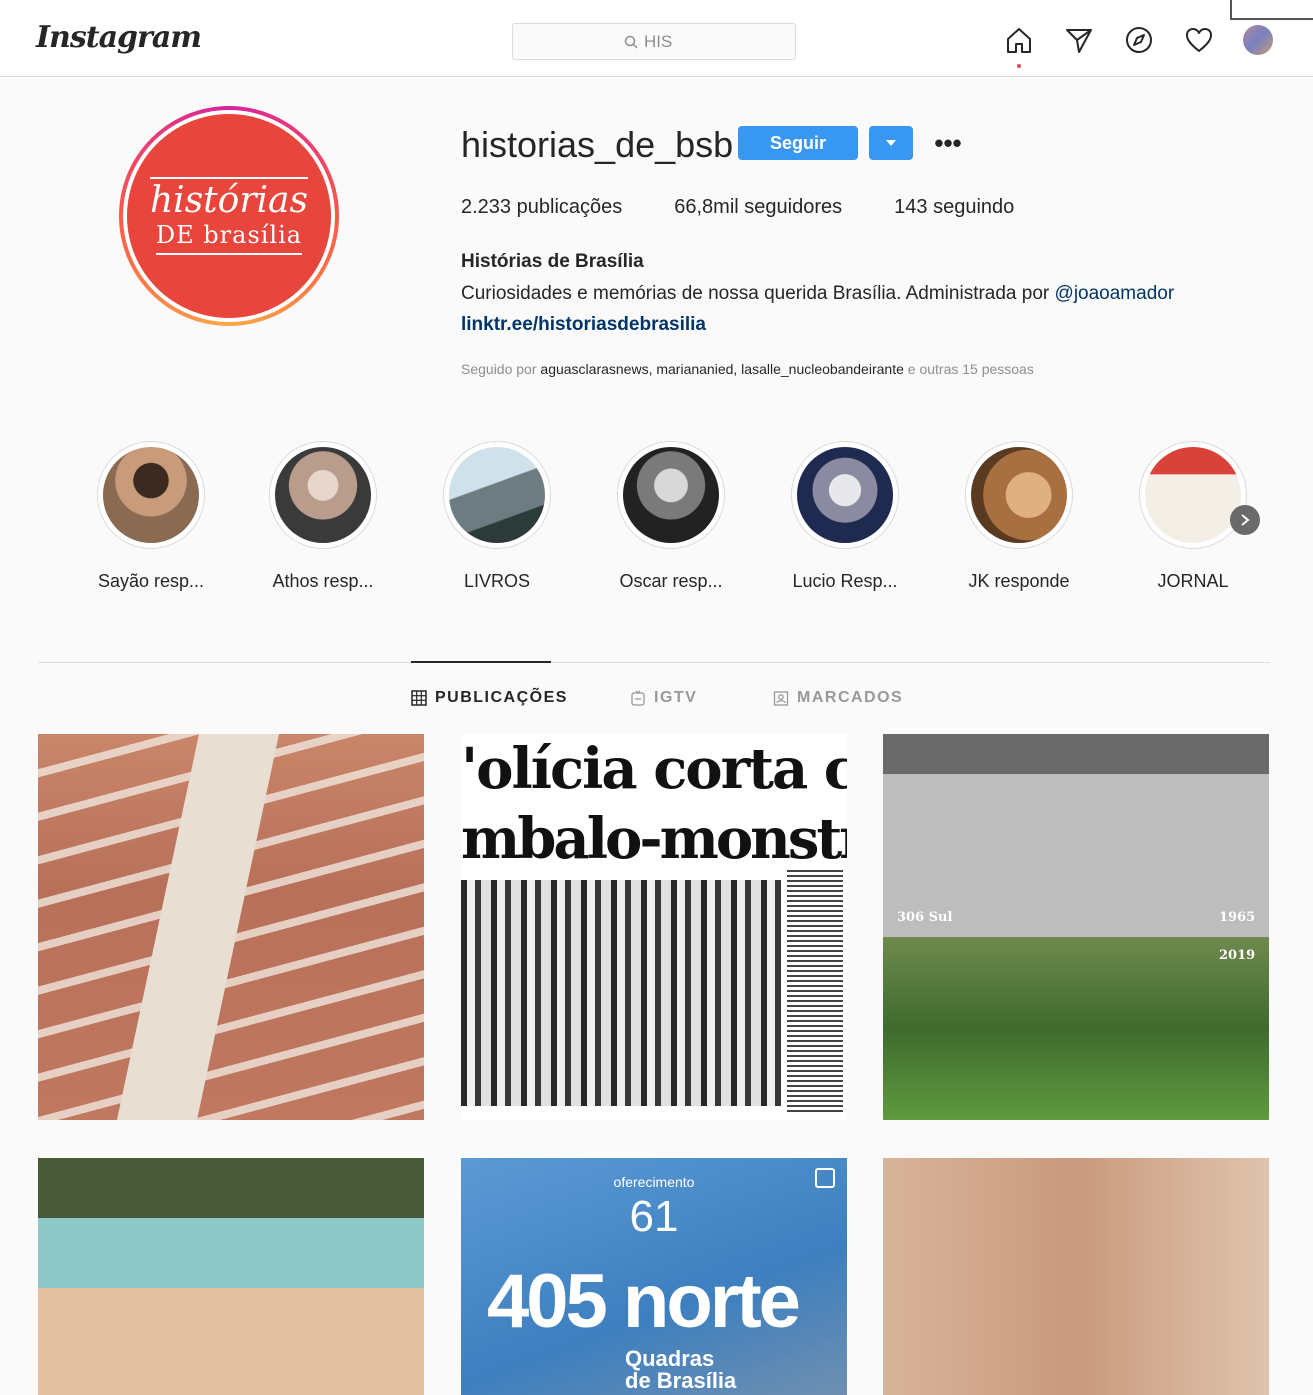 The height and width of the screenshot is (1395, 1313). I want to click on home-active-dot, so click(1019, 66).